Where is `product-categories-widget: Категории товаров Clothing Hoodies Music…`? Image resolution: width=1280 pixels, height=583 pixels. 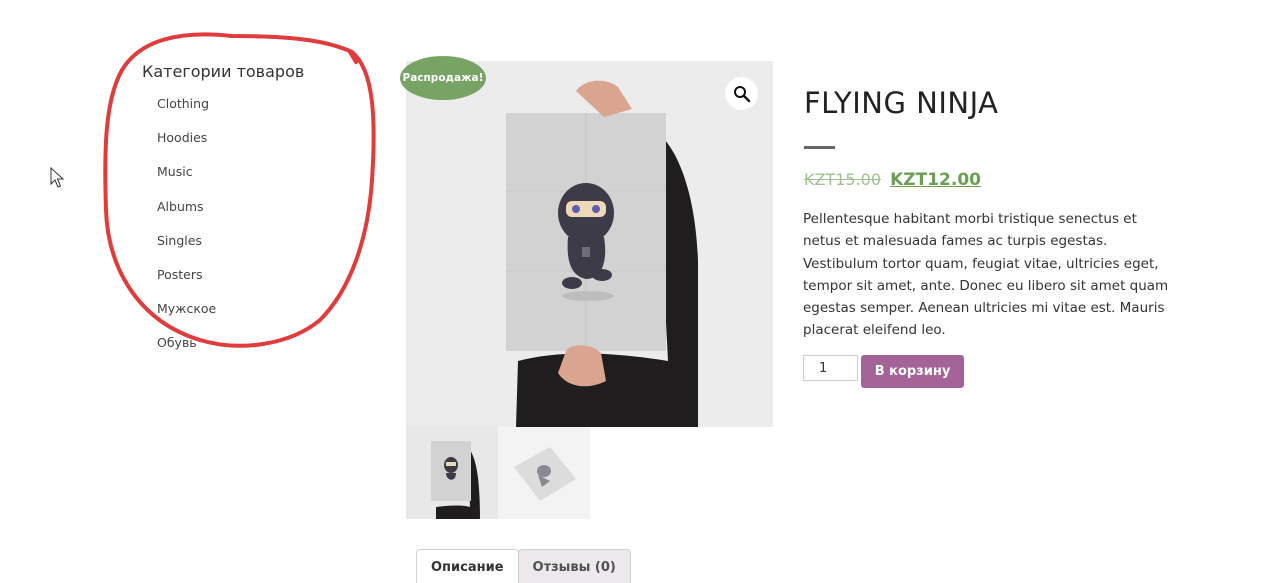 product-categories-widget: Категории товаров Clothing Hoodies Music… is located at coordinates (252, 215).